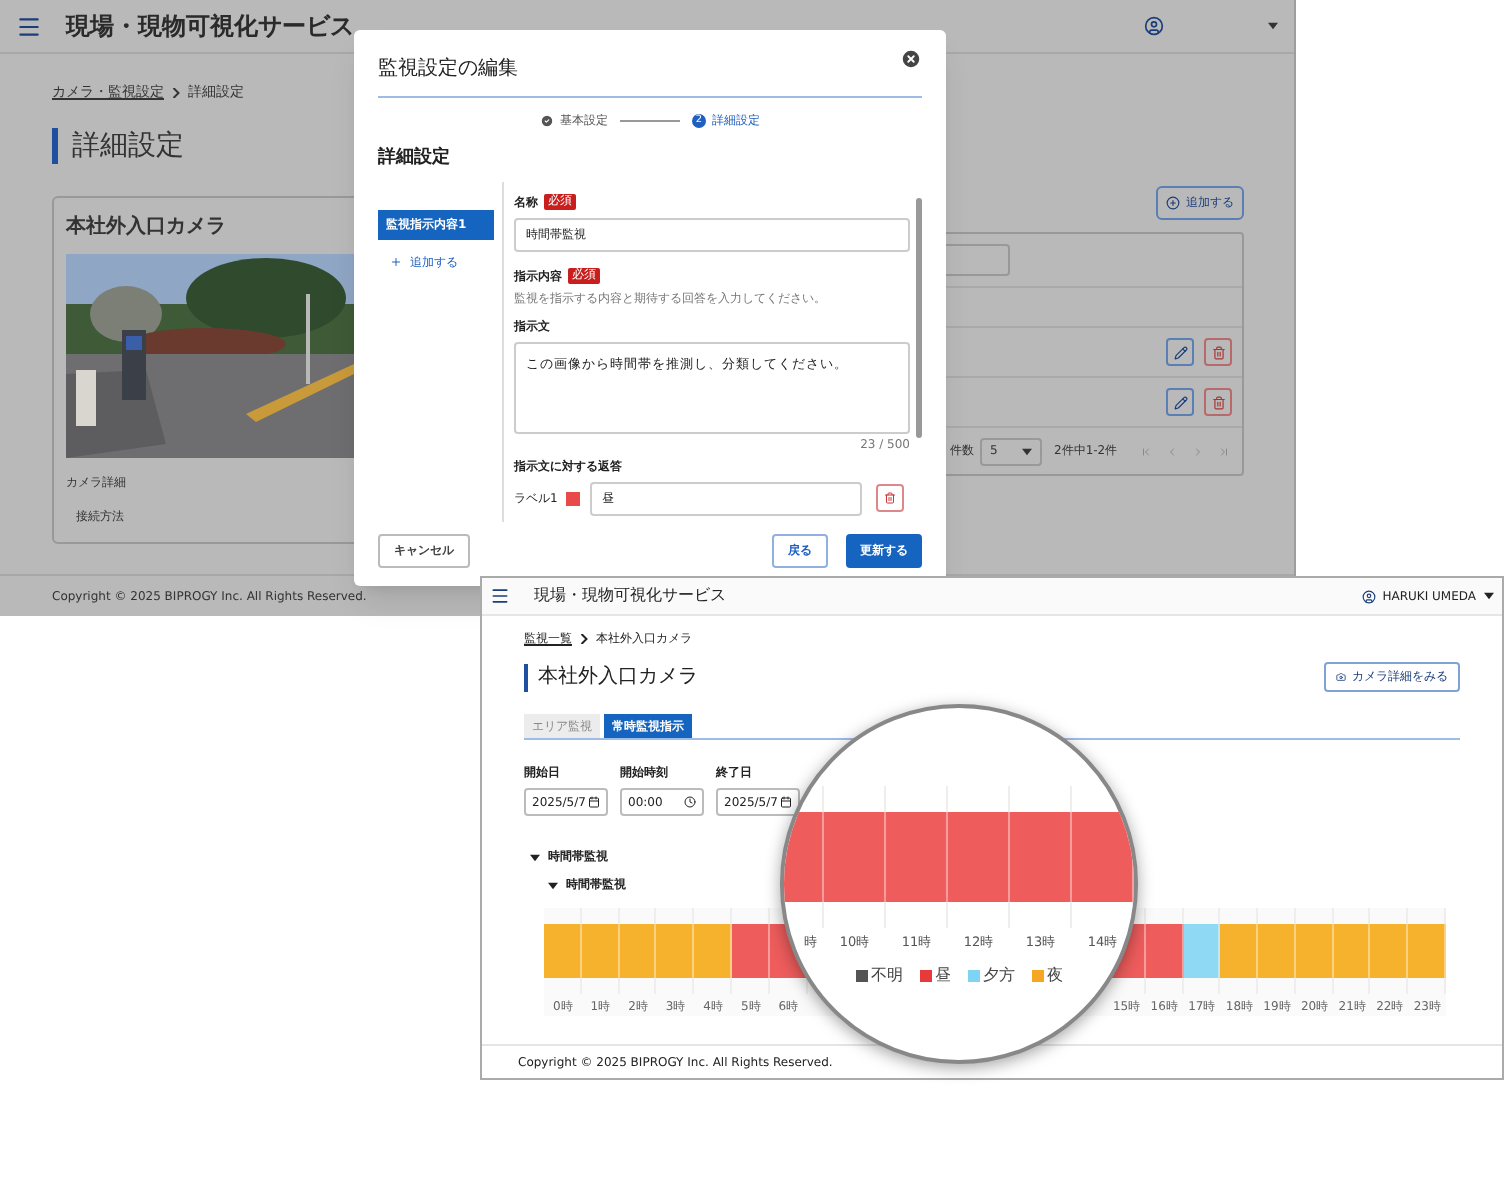  What do you see at coordinates (1055, 975) in the screenshot?
I see `legend-label: 夜` at bounding box center [1055, 975].